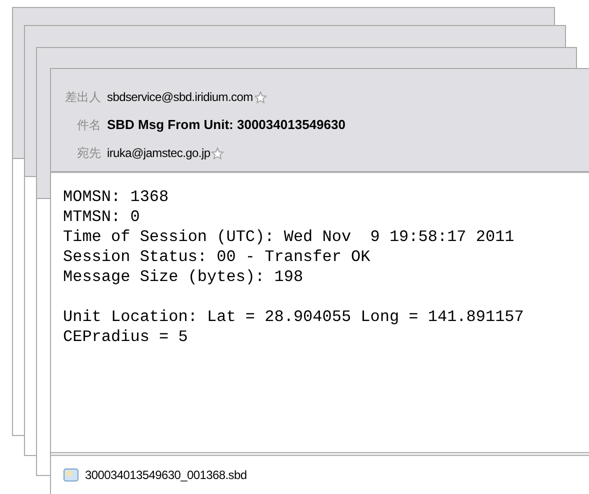  I want to click on subject-text: SBD Msg From Unit: 300034013549630, so click(226, 125).